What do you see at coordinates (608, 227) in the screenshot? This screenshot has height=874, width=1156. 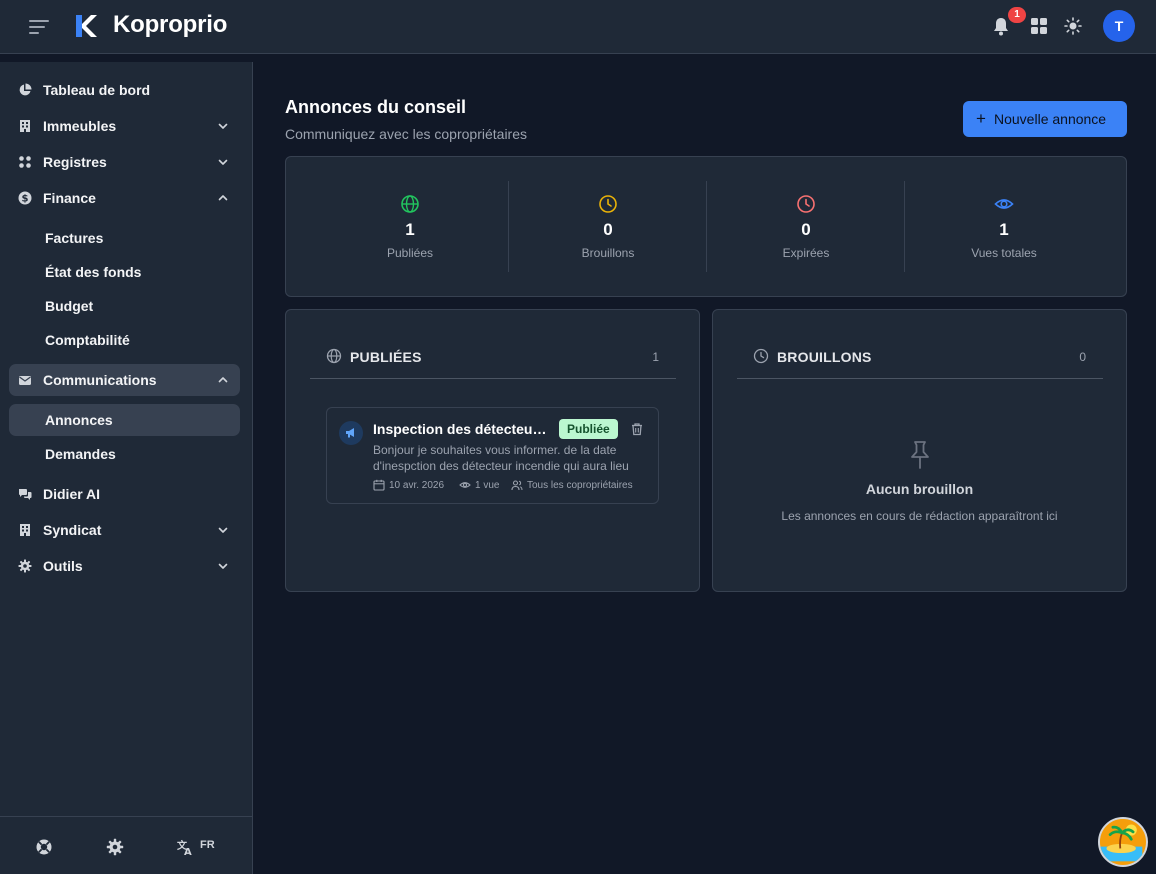 I see `stat-drafts: 0 Brouillons` at bounding box center [608, 227].